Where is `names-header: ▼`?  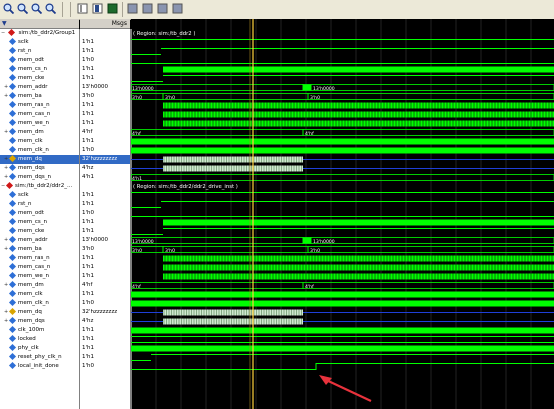 names-header: ▼ is located at coordinates (39, 24).